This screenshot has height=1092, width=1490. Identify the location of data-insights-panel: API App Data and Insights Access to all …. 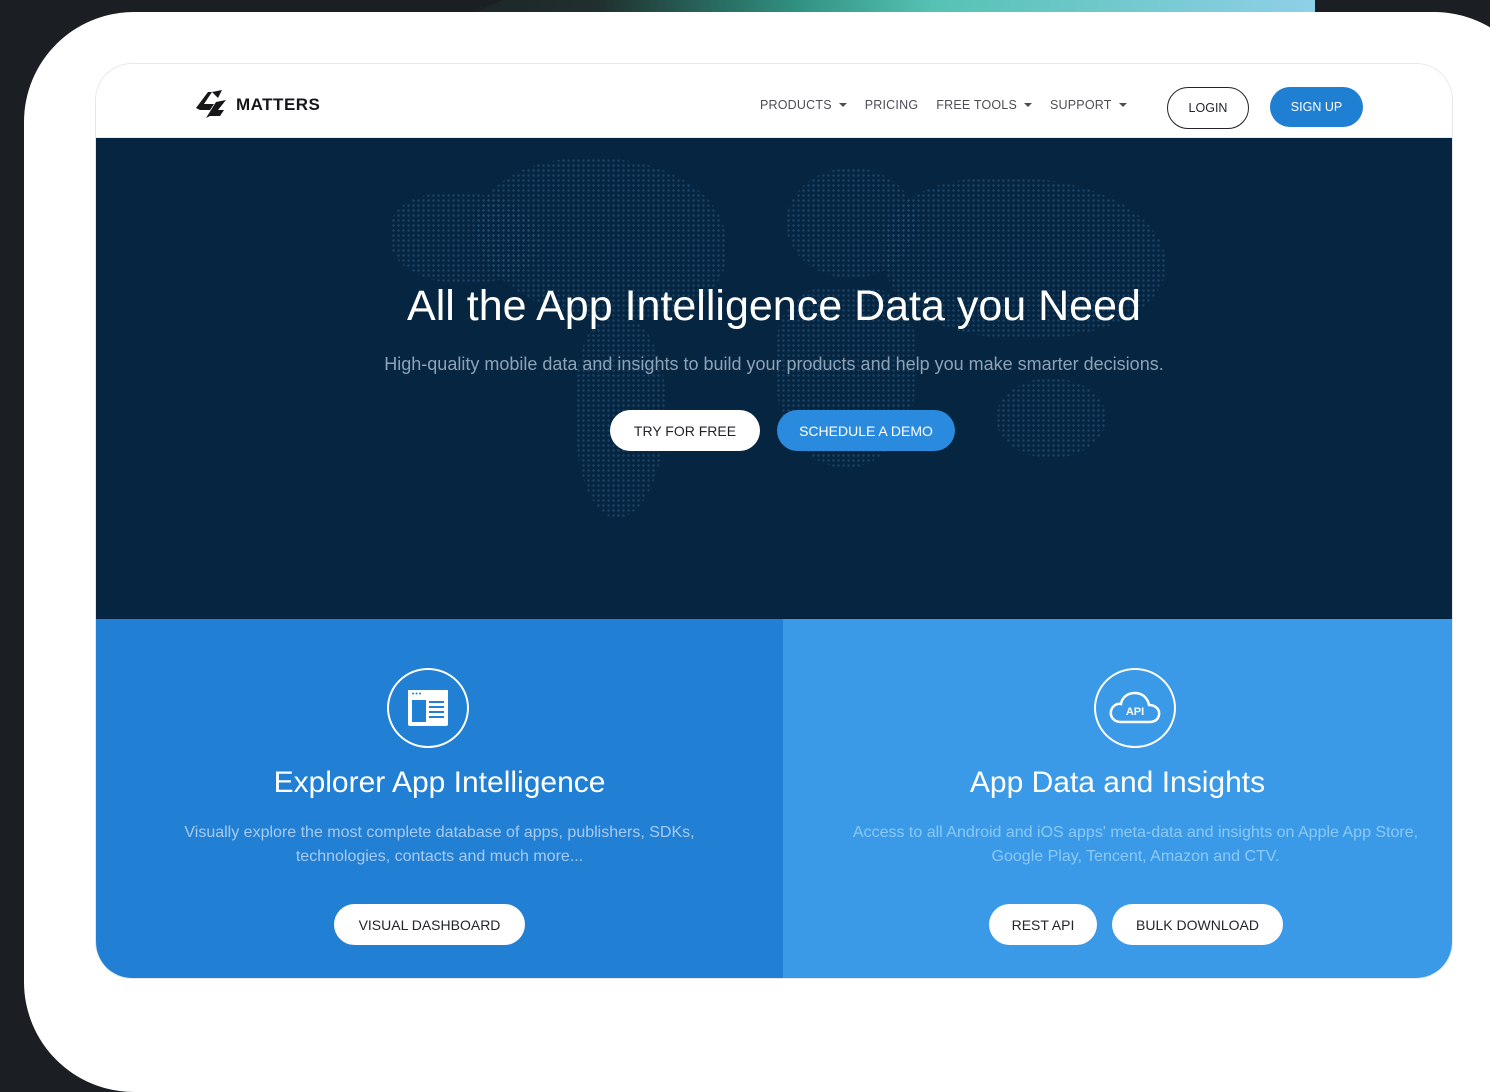
(1117, 798).